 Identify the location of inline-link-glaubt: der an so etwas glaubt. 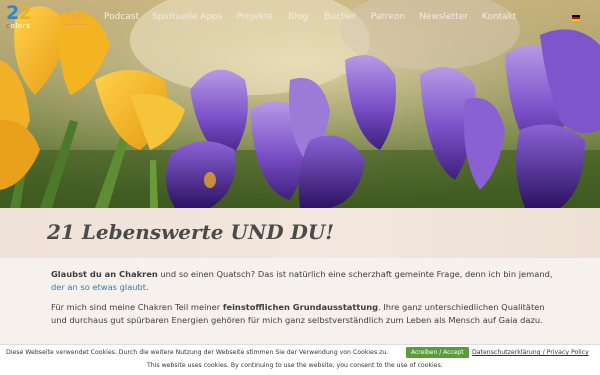
(98, 287).